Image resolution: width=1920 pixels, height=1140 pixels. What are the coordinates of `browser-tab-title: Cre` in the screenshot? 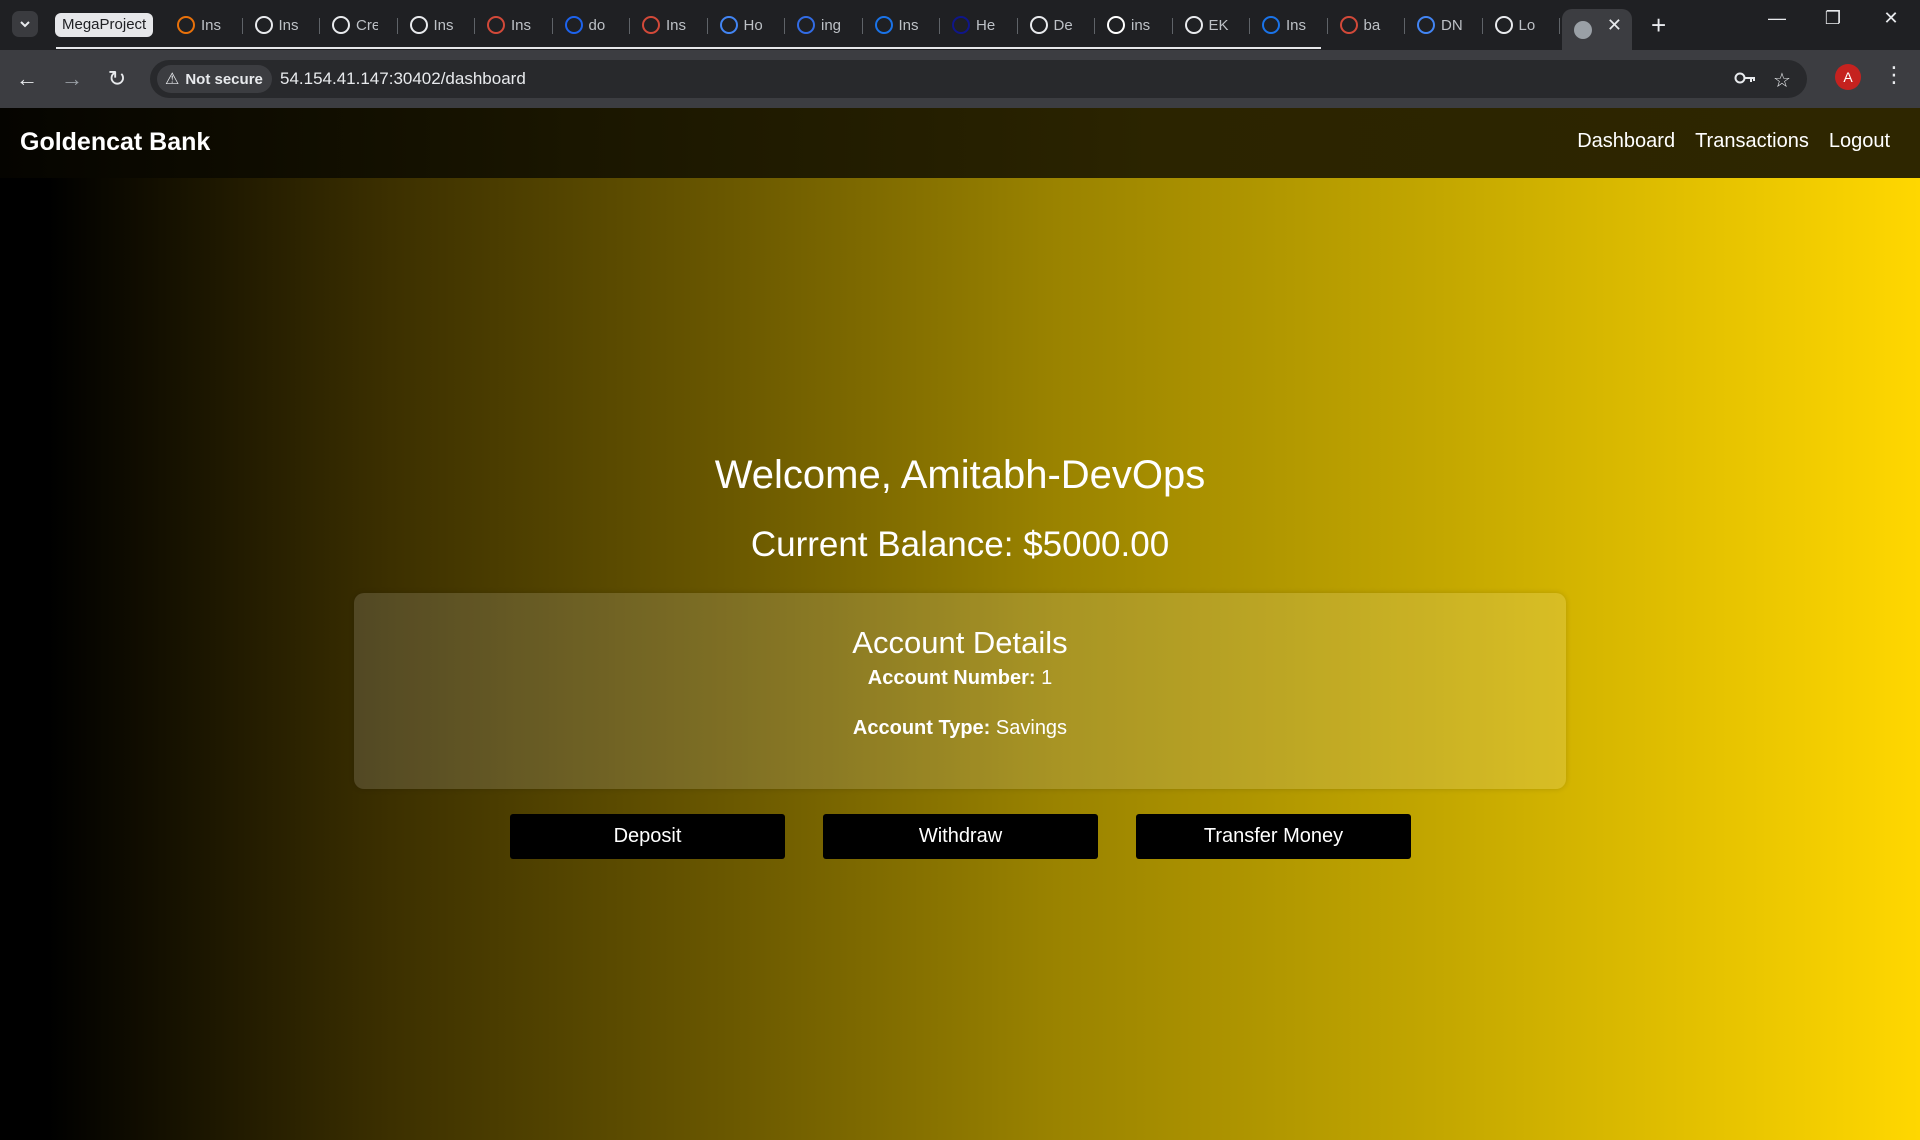 It's located at (367, 25).